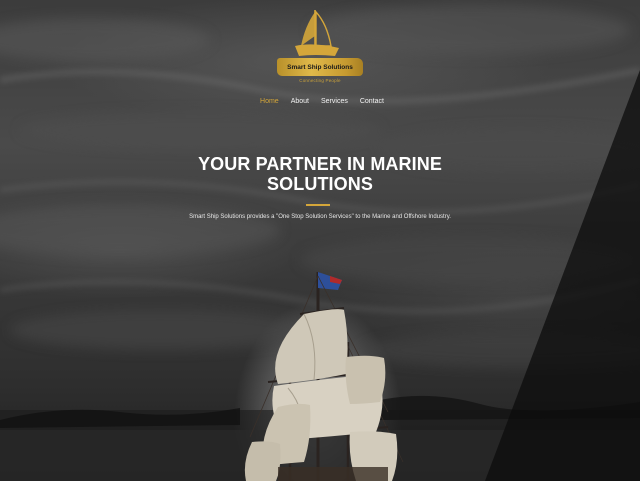  What do you see at coordinates (372, 101) in the screenshot?
I see `nav-item-contact: Contact` at bounding box center [372, 101].